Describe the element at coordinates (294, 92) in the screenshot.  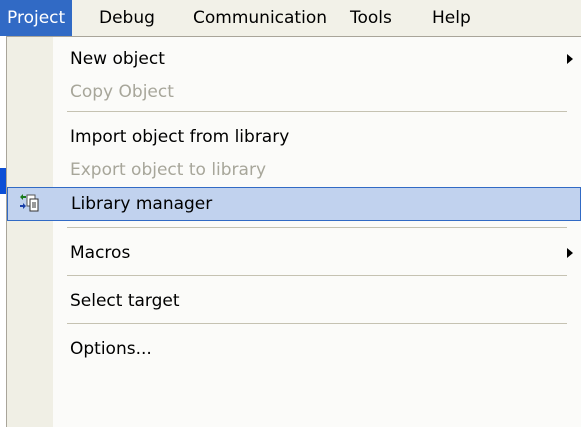
I see `menu-item-copy-object: Copy Object` at that location.